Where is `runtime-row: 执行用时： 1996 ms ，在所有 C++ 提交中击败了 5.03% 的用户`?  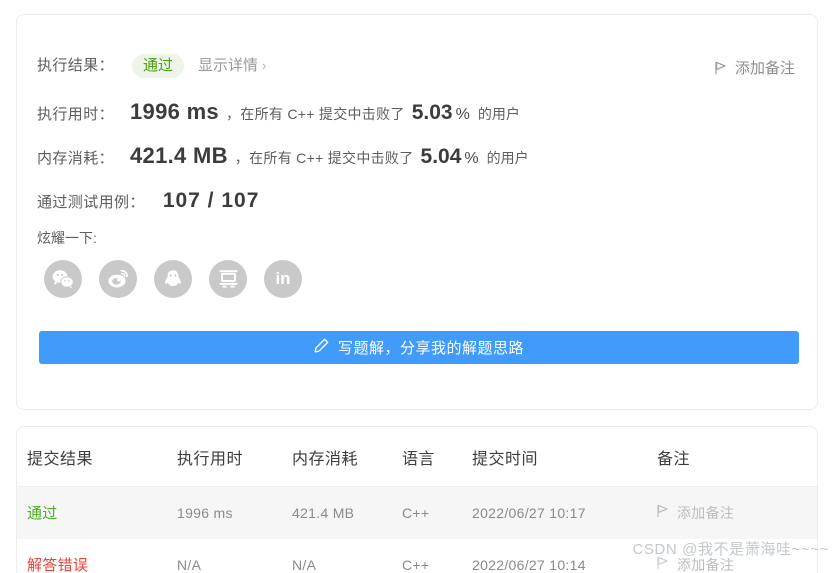 runtime-row: 执行用时： 1996 ms ，在所有 C++ 提交中击败了 5.03% 的用户 is located at coordinates (278, 112).